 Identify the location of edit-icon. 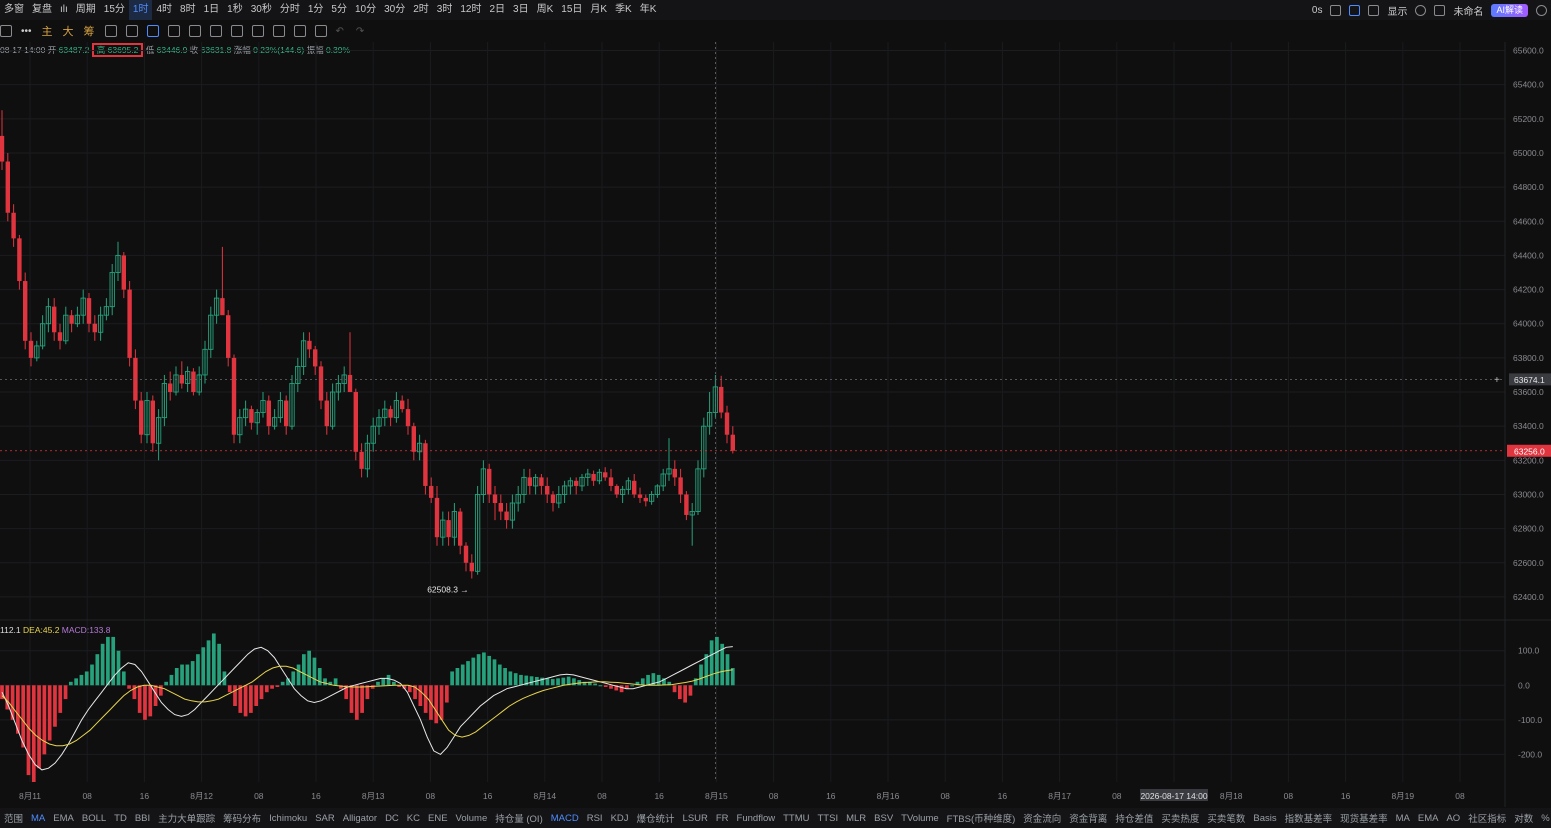
(1355, 10).